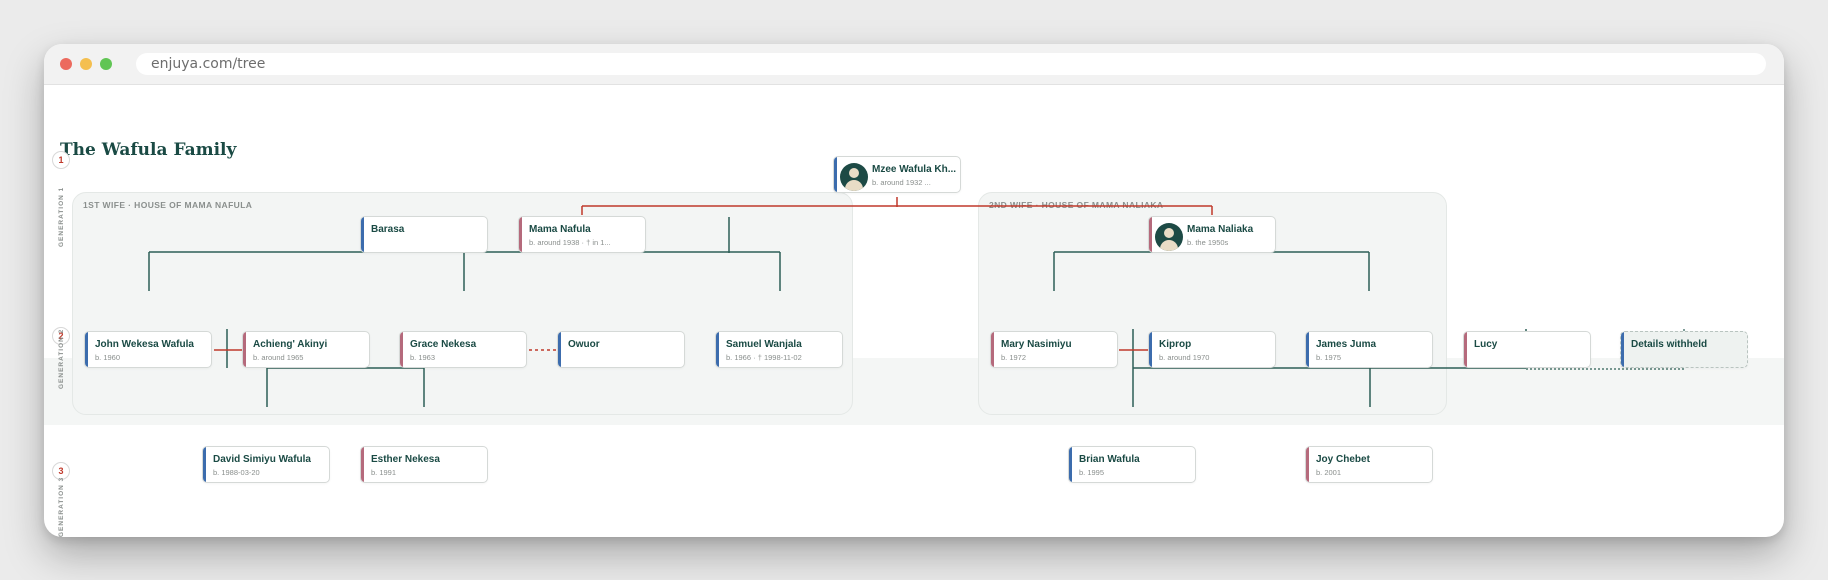 The height and width of the screenshot is (580, 1828). Describe the element at coordinates (584, 344) in the screenshot. I see `person-name: Owuor` at that location.